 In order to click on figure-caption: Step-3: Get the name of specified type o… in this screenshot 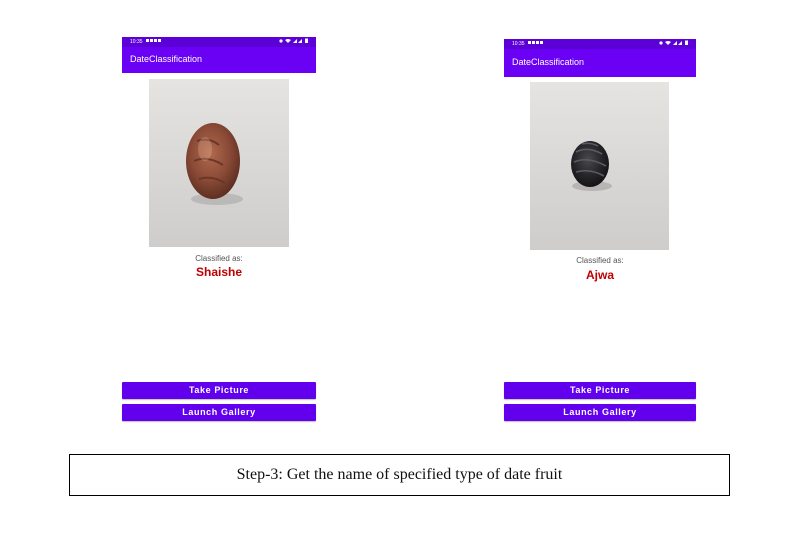, I will do `click(399, 475)`.